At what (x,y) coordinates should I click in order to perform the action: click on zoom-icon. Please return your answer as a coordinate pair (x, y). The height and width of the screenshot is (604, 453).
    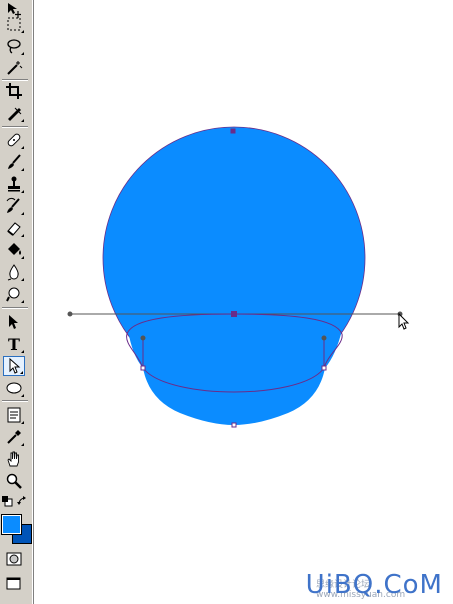
    Looking at the image, I should click on (14, 481).